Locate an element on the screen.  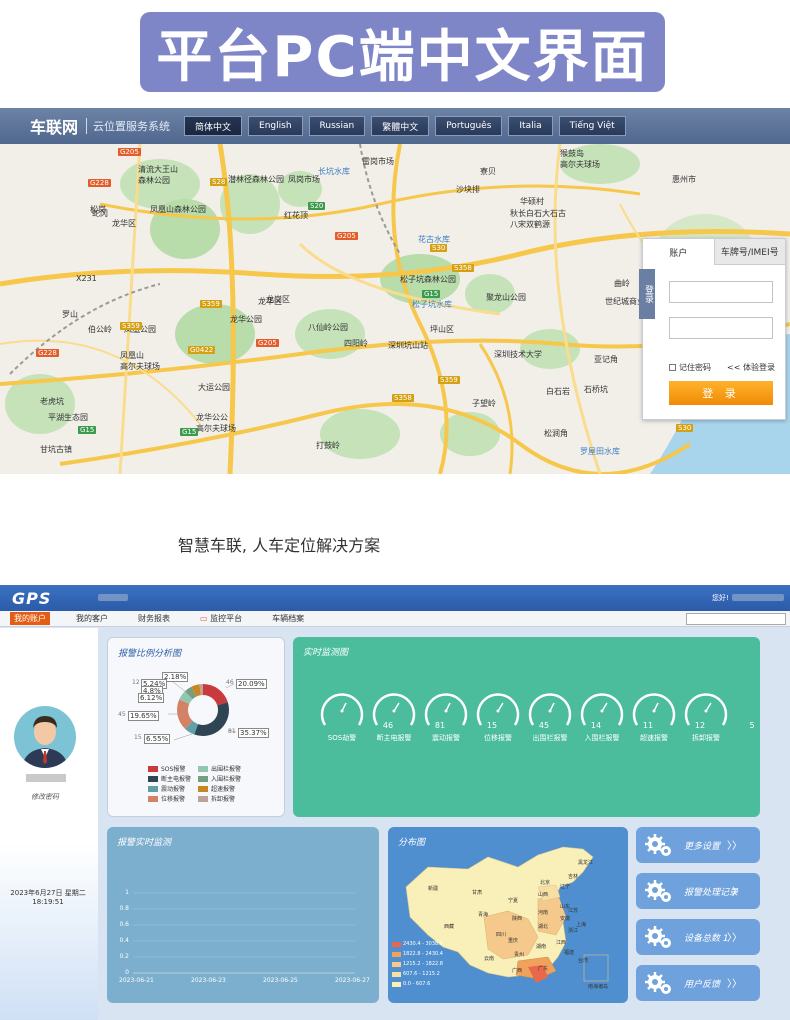
brand-subtitle: 云位置服务系统 is located at coordinates (128, 126).